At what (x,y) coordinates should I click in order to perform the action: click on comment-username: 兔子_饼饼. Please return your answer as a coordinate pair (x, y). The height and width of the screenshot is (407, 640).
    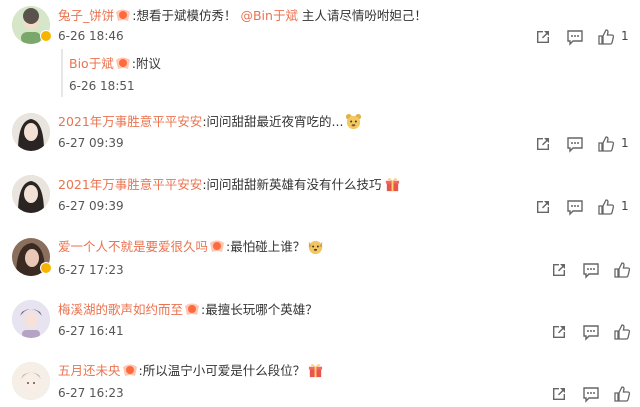
    Looking at the image, I should click on (86, 15).